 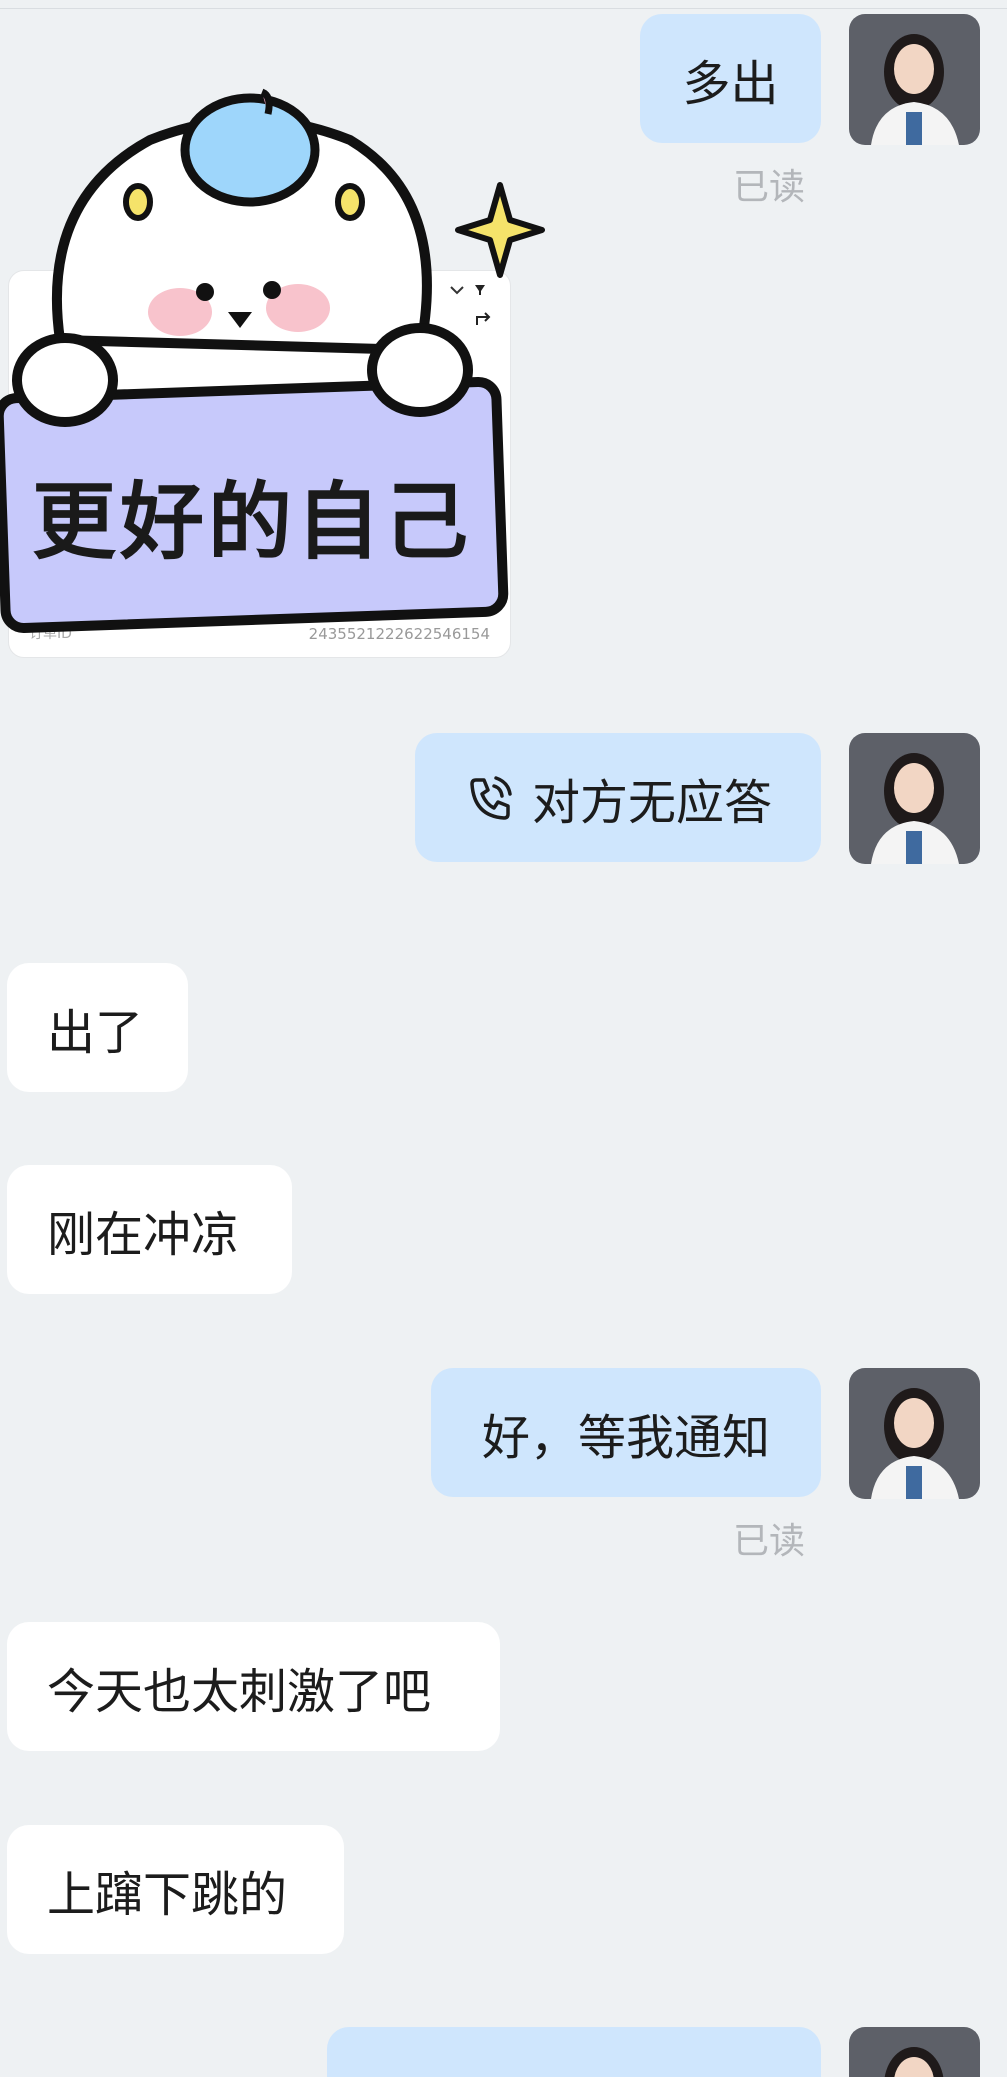 I want to click on phone-missed-call-icon, so click(x=491, y=797).